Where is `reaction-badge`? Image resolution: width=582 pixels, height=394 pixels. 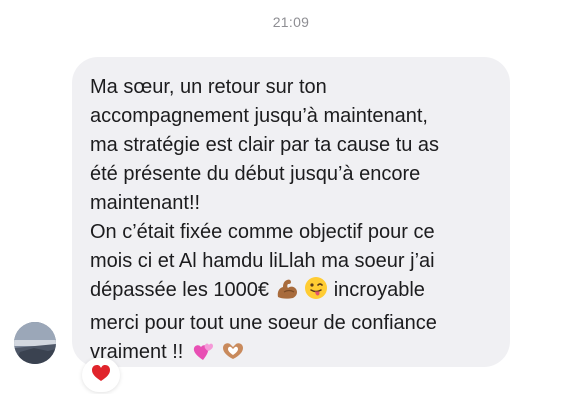 reaction-badge is located at coordinates (101, 375).